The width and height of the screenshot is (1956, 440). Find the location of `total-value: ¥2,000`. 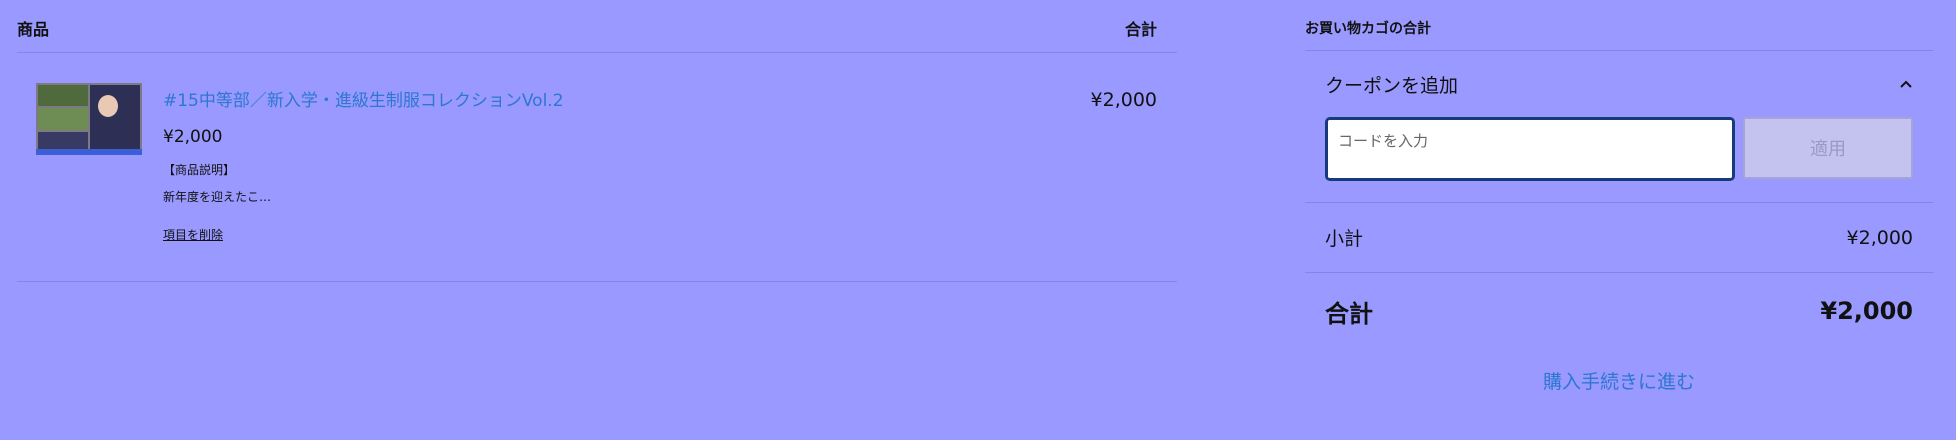

total-value: ¥2,000 is located at coordinates (1866, 311).